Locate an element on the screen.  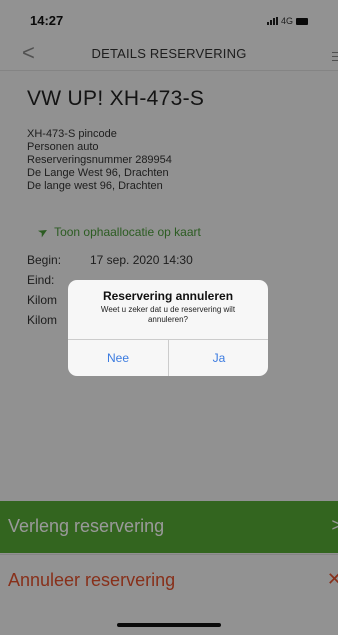
dialog-title: Reservering annuleren is located at coordinates (168, 296).